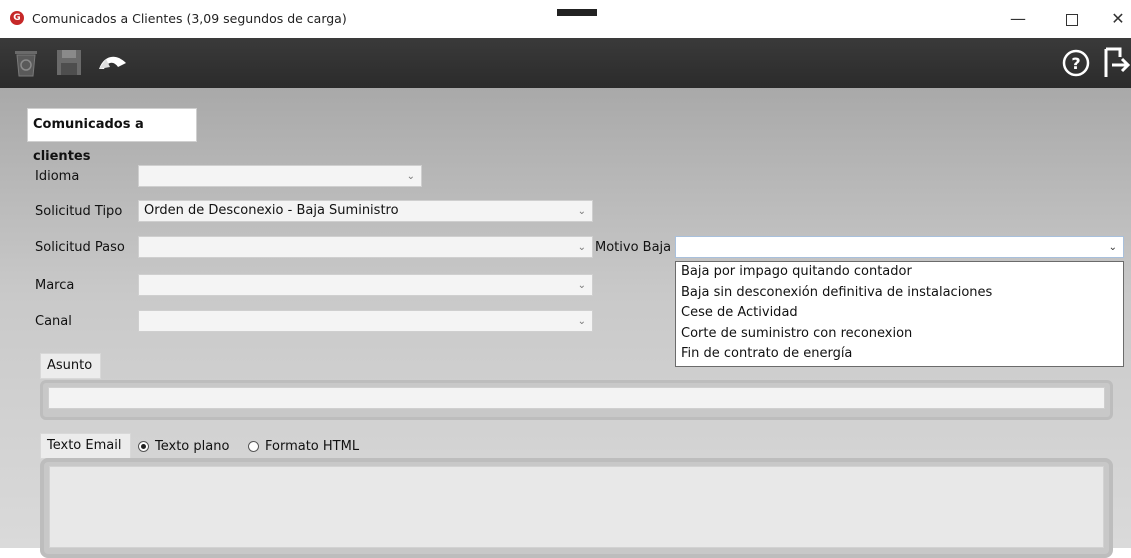 The width and height of the screenshot is (1131, 558). I want to click on email-textarea, so click(576, 507).